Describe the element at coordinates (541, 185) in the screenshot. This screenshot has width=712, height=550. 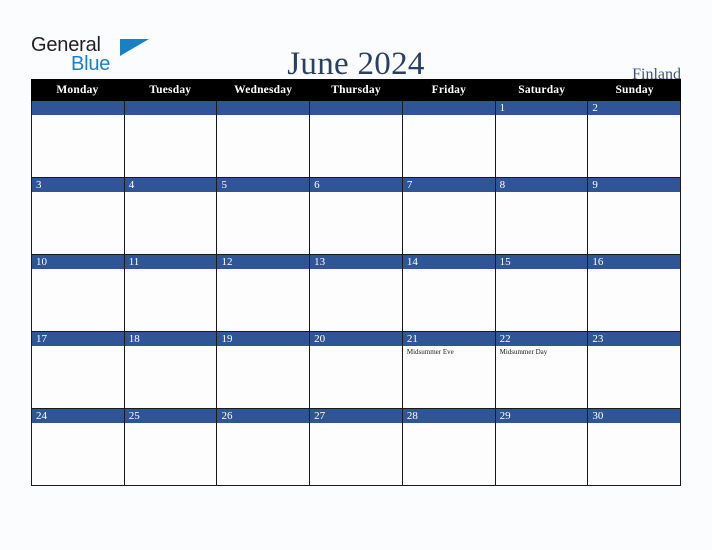
I see `day-number-band: 8` at that location.